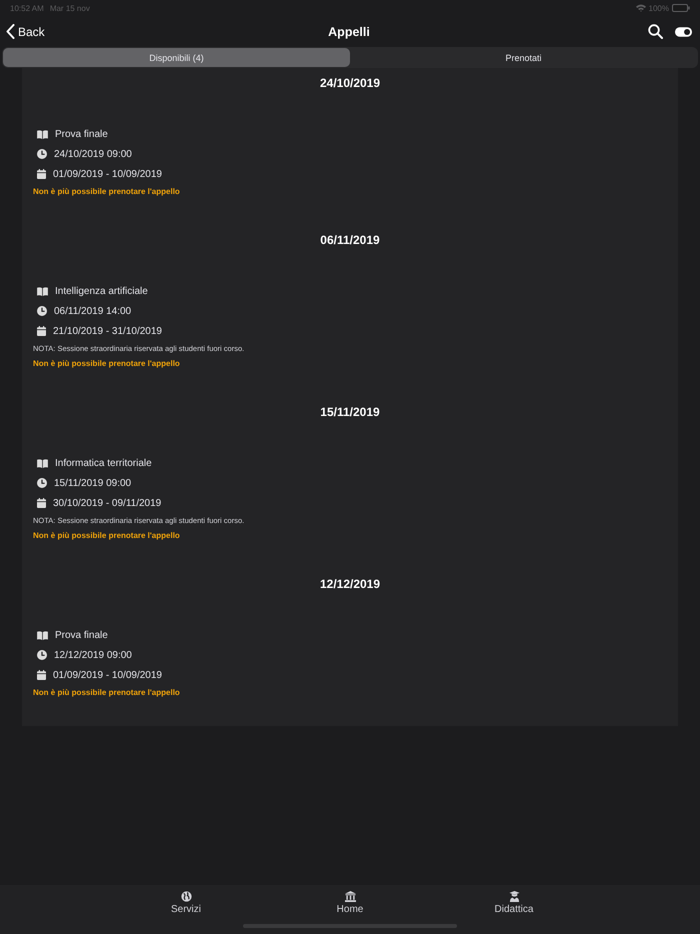 Image resolution: width=700 pixels, height=934 pixels. What do you see at coordinates (27, 8) in the screenshot?
I see `status-time: 10:52 AM` at bounding box center [27, 8].